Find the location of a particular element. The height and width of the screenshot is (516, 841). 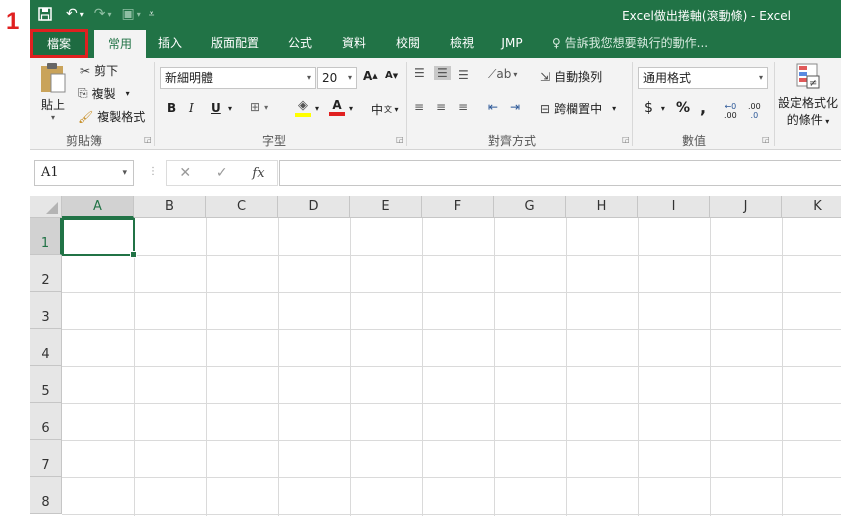

tab-formulas: 公式 is located at coordinates (300, 43).